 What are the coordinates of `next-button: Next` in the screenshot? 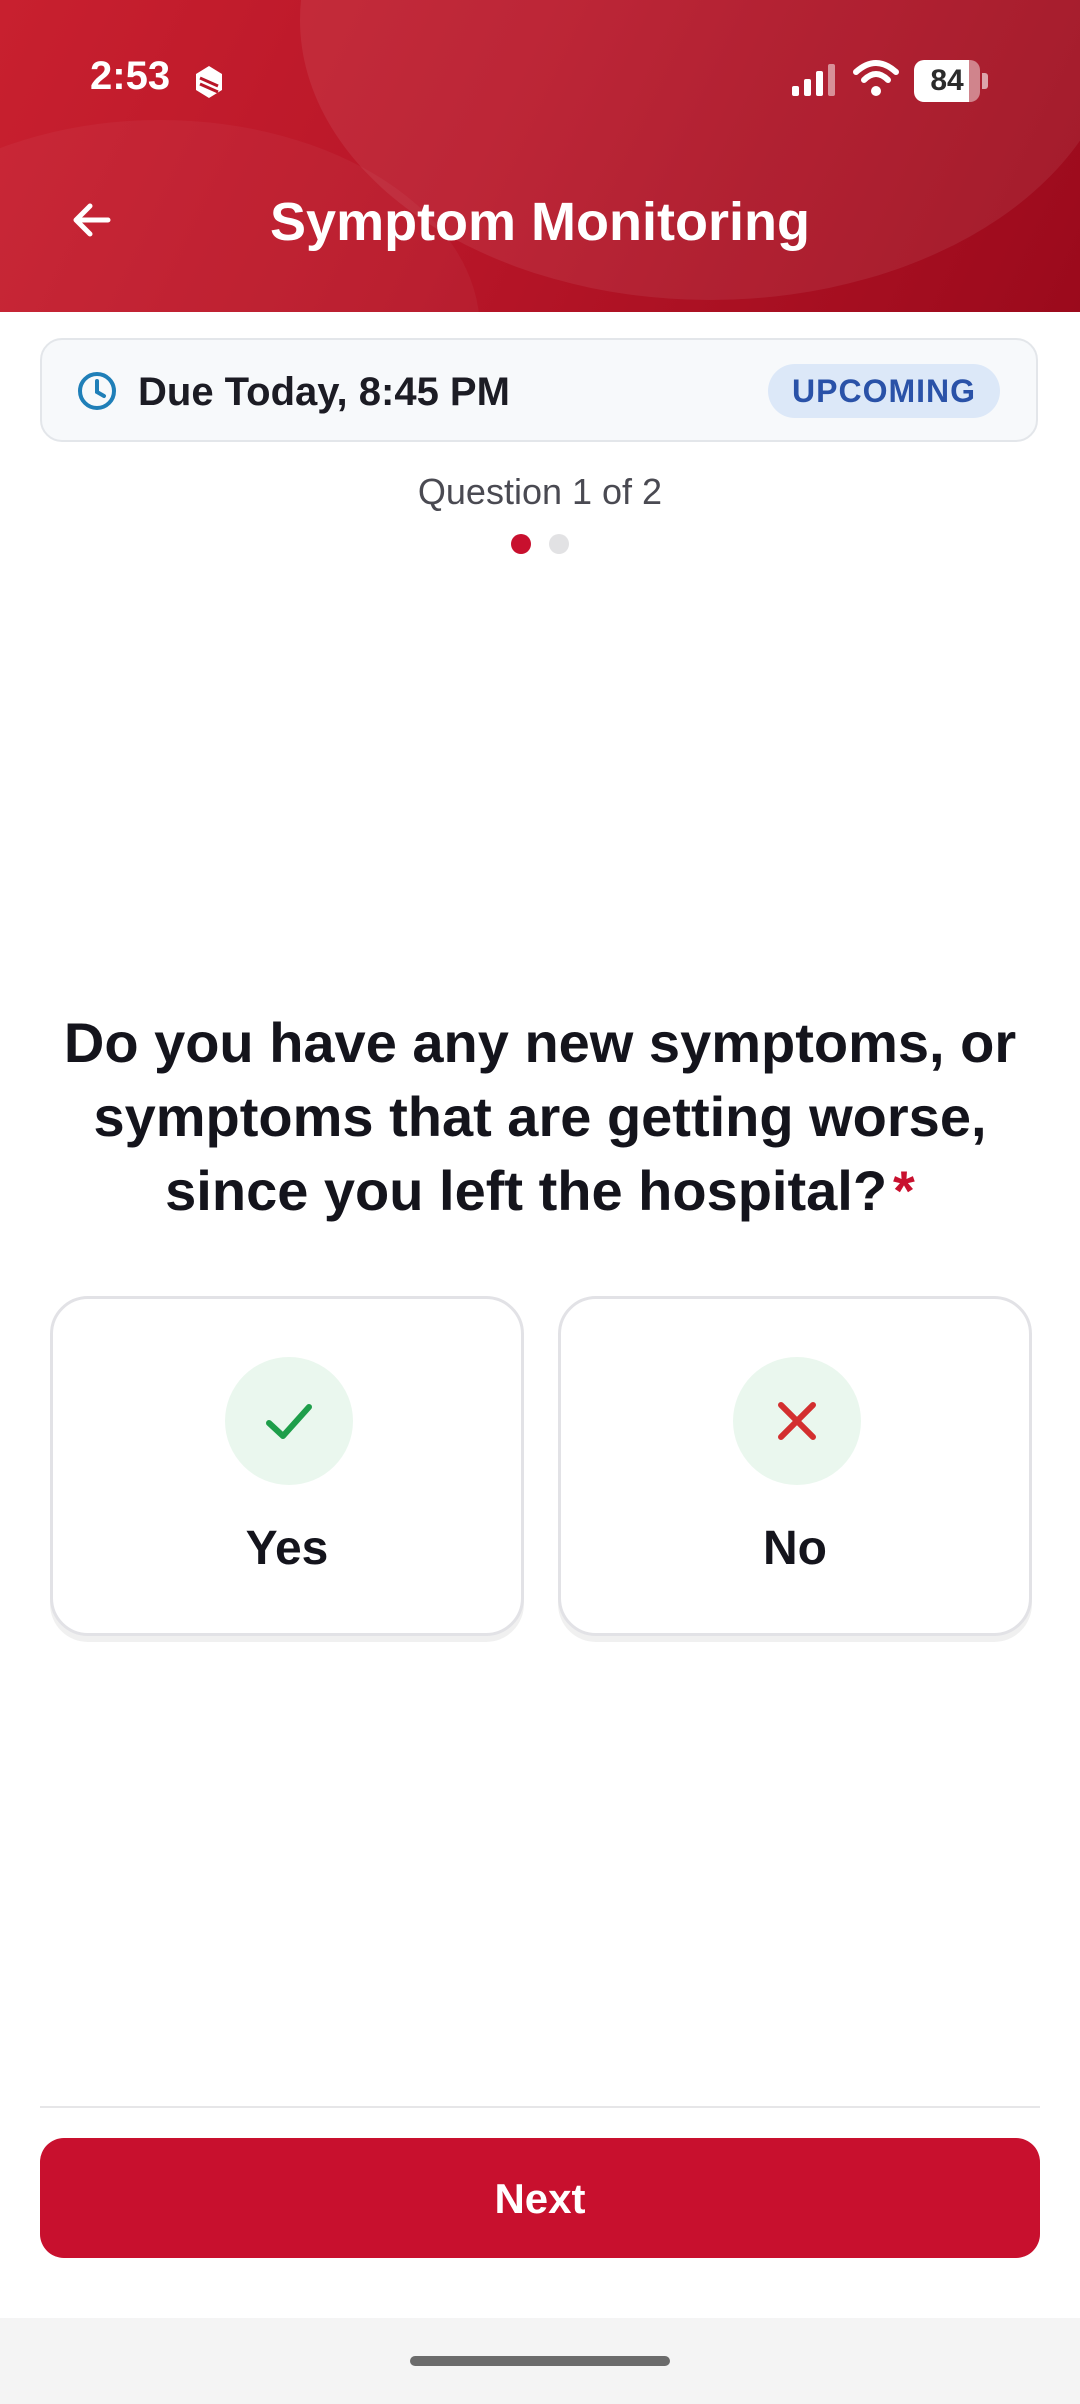 It's located at (540, 2198).